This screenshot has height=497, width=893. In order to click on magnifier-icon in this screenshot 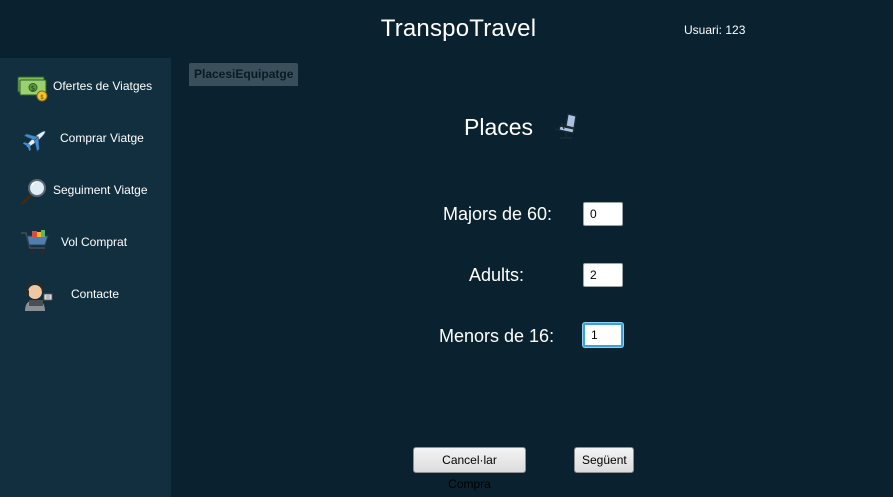, I will do `click(36, 191)`.